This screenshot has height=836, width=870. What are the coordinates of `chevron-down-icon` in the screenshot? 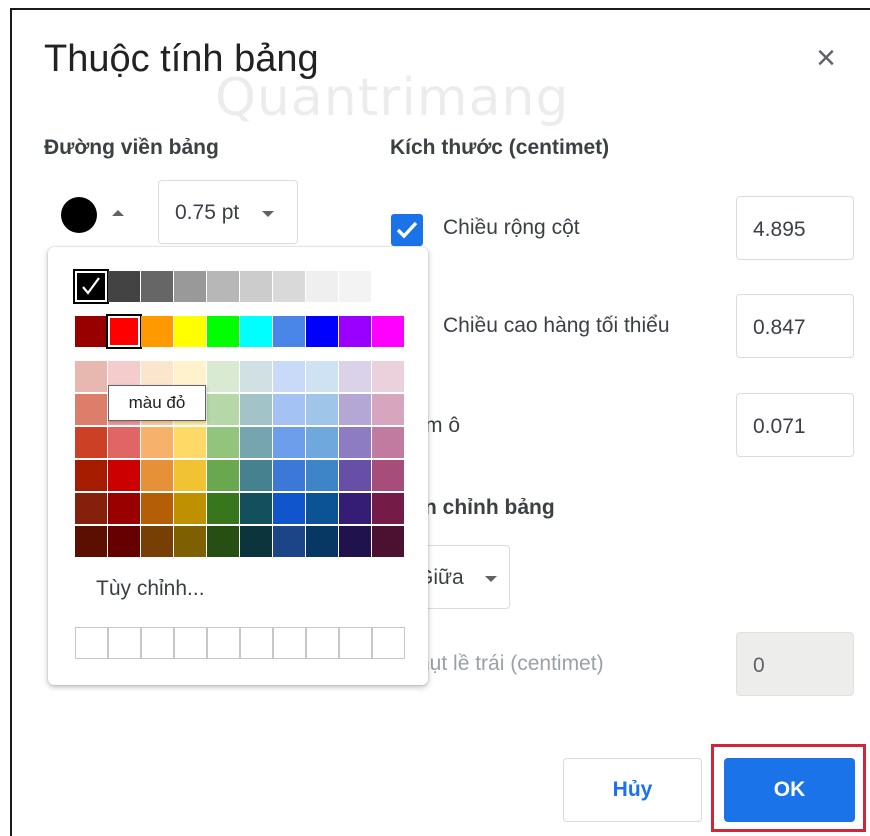 It's located at (268, 214).